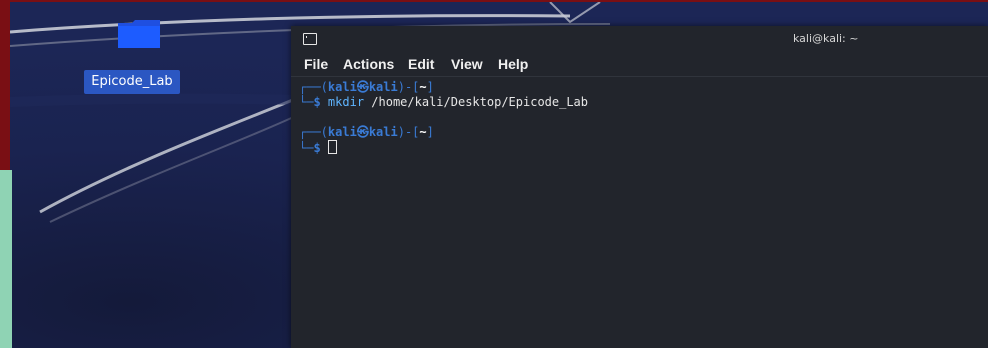 Image resolution: width=988 pixels, height=348 pixels. What do you see at coordinates (346, 102) in the screenshot?
I see `command-name: mkdir` at bounding box center [346, 102].